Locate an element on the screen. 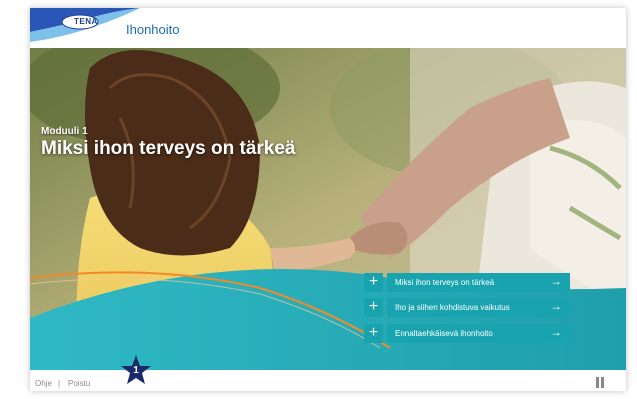 The width and height of the screenshot is (637, 399). help-link: Ohje is located at coordinates (43, 383).